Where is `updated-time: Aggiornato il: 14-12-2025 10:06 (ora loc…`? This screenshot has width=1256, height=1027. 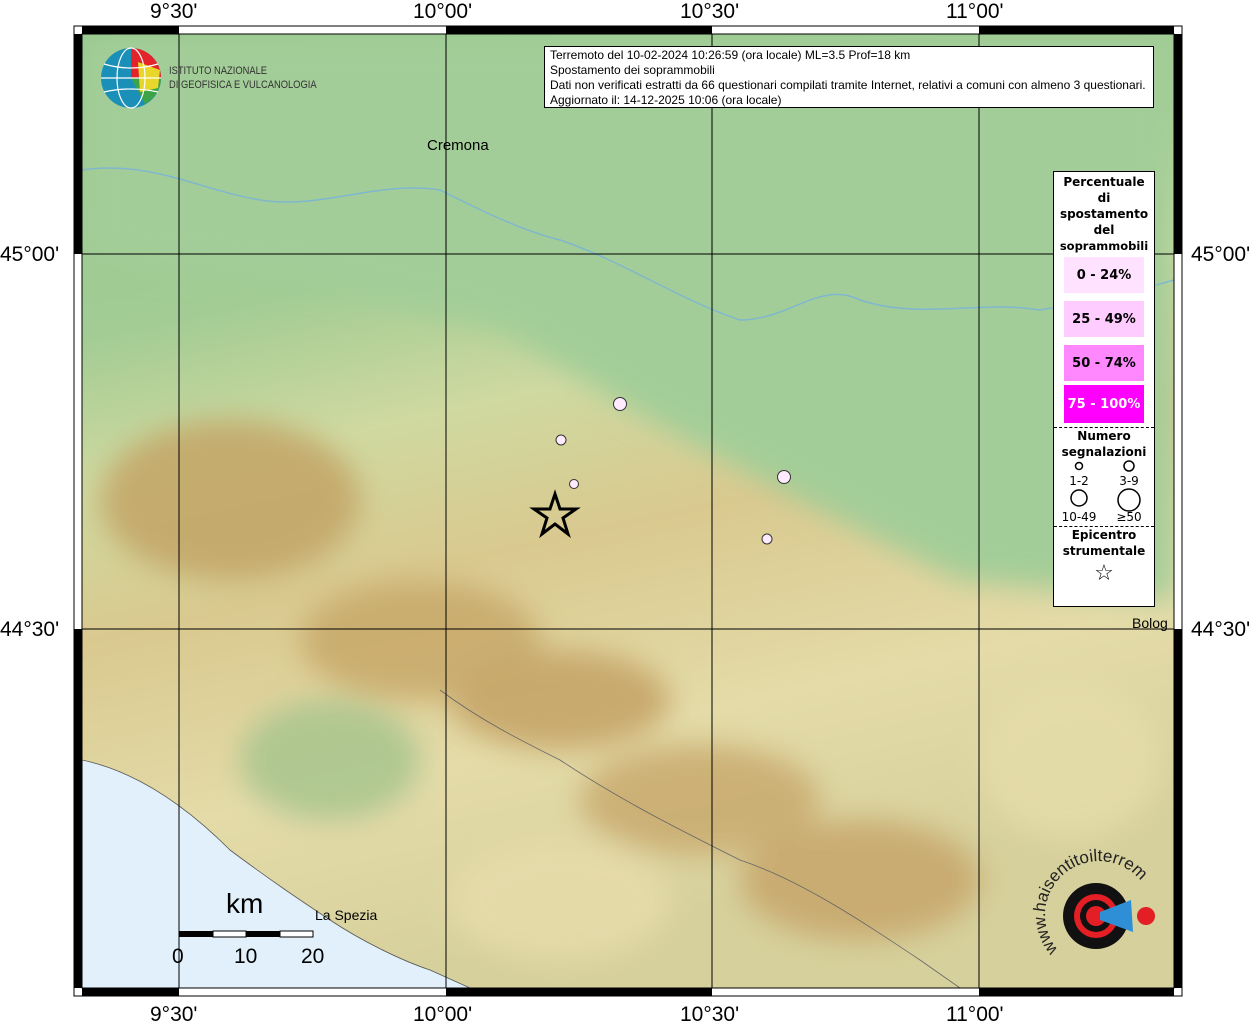
updated-time: Aggiornato il: 14-12-2025 10:06 (ora loc… is located at coordinates (666, 100).